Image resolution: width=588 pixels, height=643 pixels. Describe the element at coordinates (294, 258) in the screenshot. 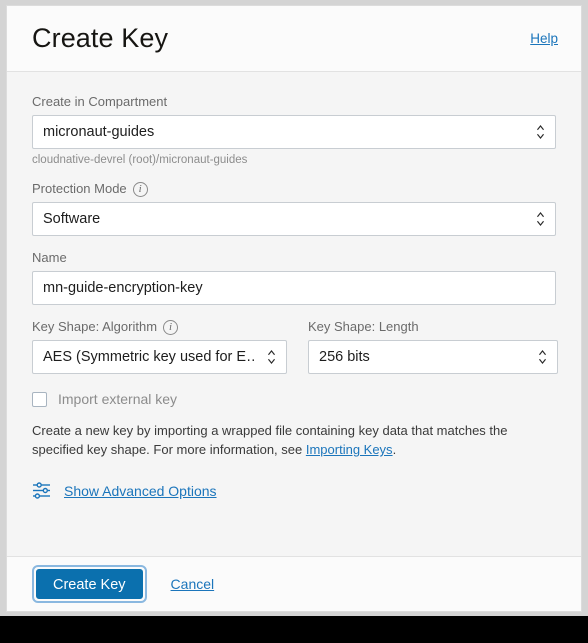

I see `name-label: Name` at that location.